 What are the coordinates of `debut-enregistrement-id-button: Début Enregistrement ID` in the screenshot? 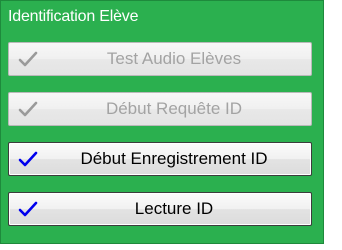 It's located at (160, 159).